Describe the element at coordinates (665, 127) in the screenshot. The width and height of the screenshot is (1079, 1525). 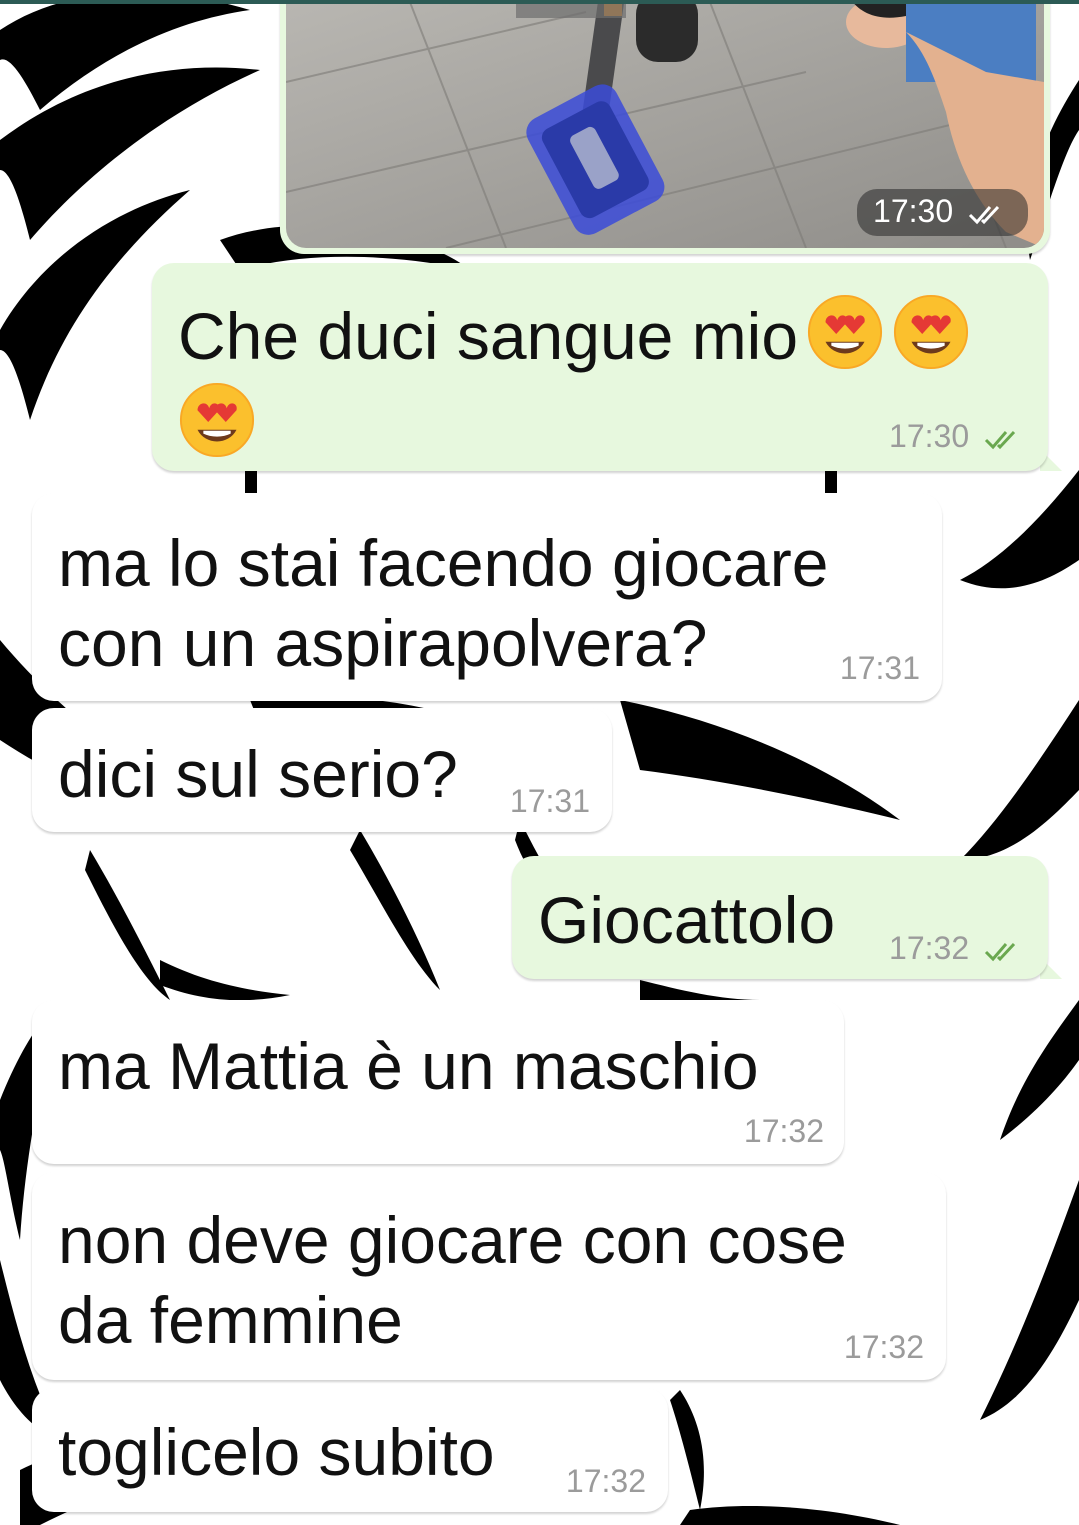
I see `photo-message: 17:30` at that location.